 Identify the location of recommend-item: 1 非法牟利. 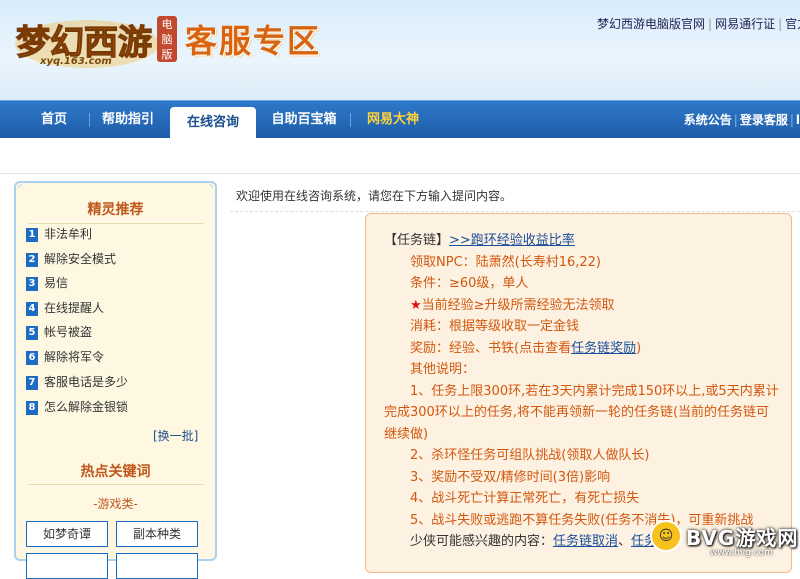
(59, 234).